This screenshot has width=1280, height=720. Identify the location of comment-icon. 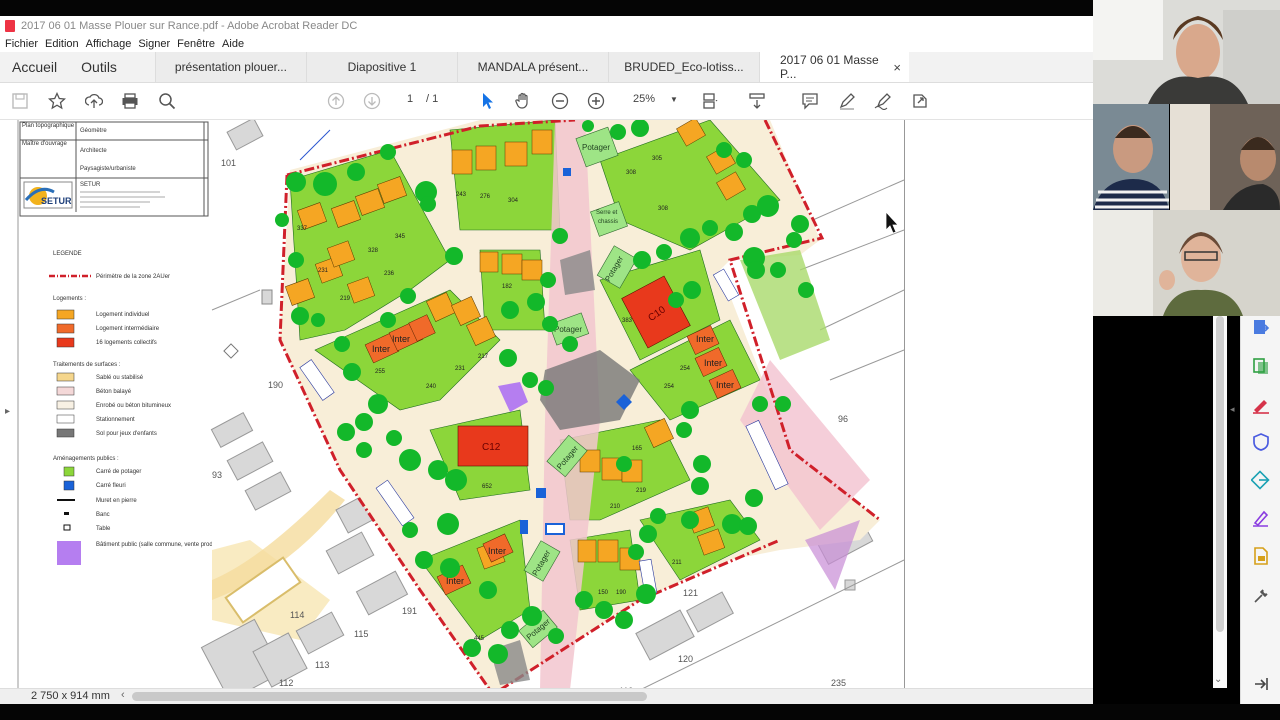
(810, 101).